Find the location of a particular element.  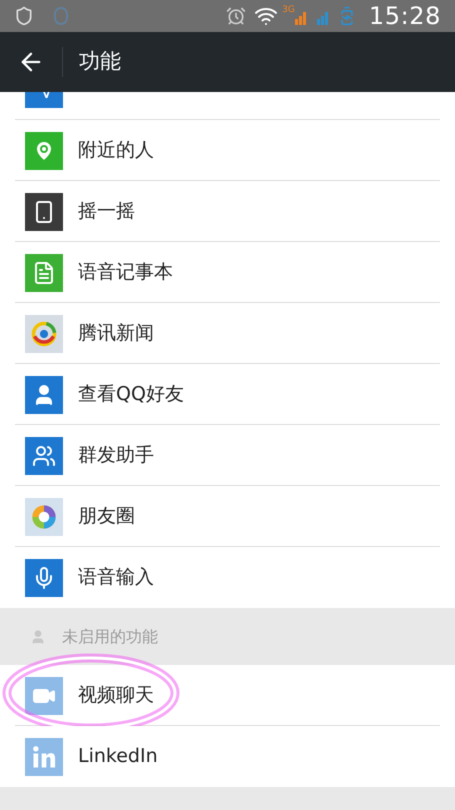

video-icon is located at coordinates (44, 695).